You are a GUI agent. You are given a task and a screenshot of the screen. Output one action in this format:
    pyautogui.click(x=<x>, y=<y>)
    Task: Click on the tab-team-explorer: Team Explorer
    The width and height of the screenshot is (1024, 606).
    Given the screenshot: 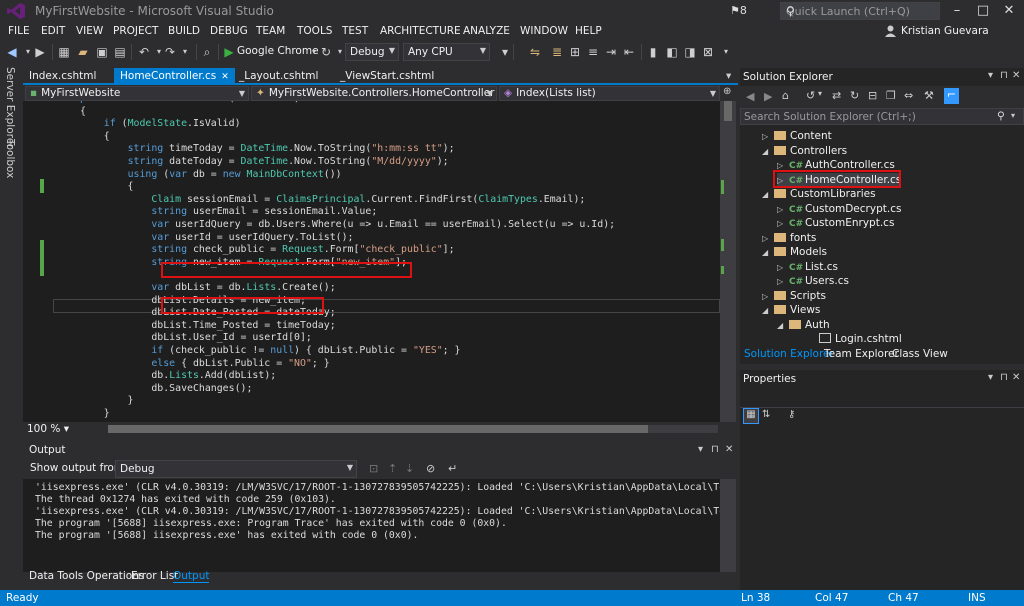 What is the action you would take?
    pyautogui.click(x=861, y=354)
    